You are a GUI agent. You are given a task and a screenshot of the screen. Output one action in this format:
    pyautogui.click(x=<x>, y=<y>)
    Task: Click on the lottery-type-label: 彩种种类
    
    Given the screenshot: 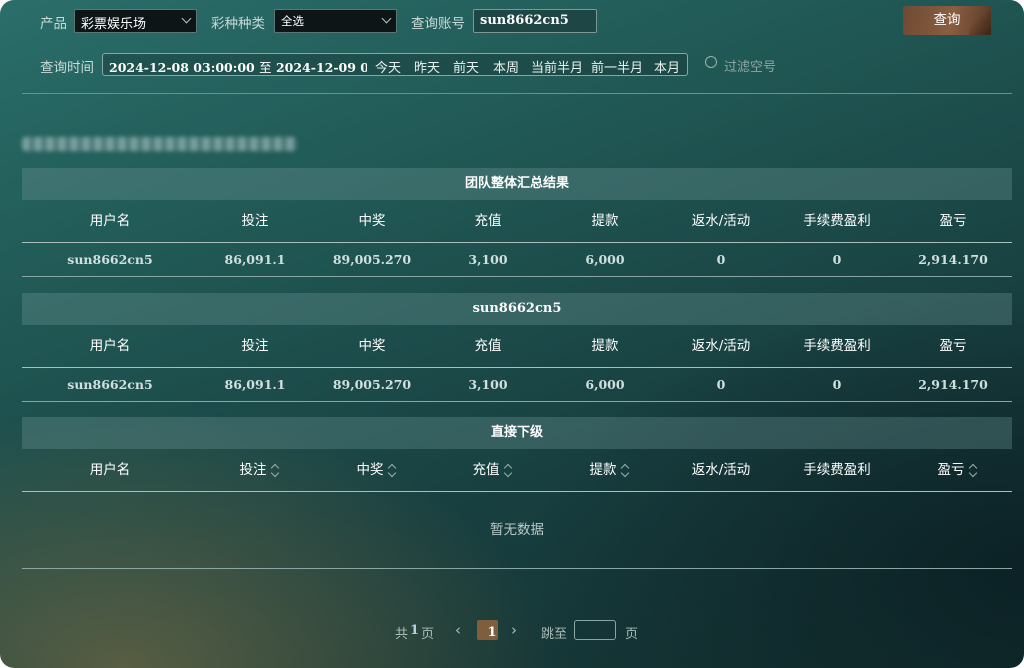 What is the action you would take?
    pyautogui.click(x=238, y=24)
    